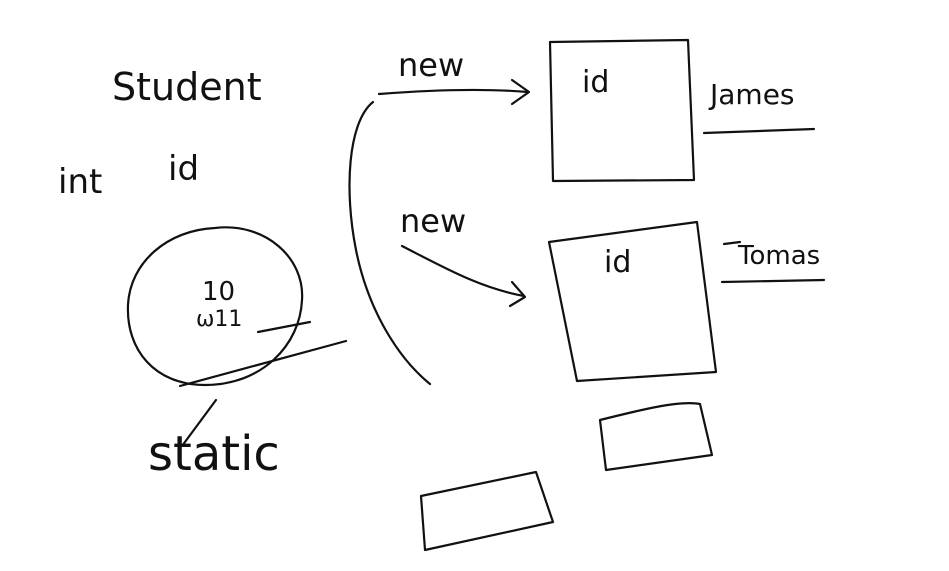  What do you see at coordinates (431, 65) in the screenshot?
I see `label-new-1: new` at bounding box center [431, 65].